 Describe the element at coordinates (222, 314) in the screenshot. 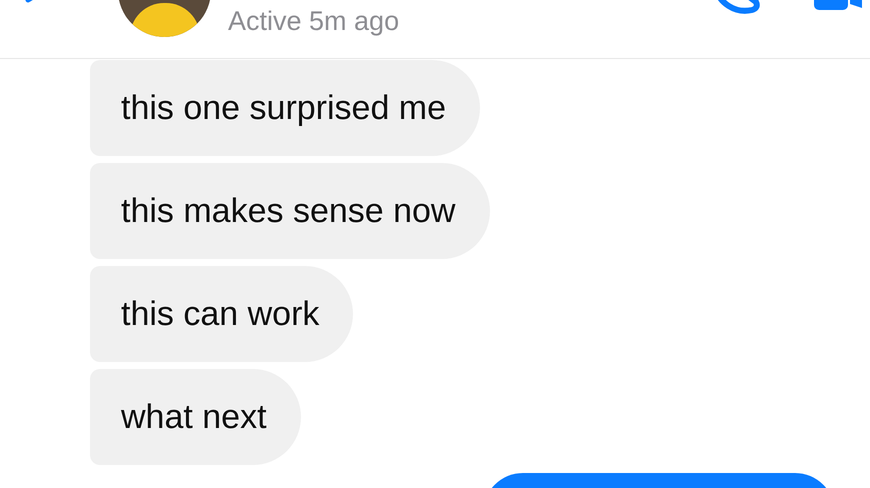

I see `message-bubble: this can work` at that location.